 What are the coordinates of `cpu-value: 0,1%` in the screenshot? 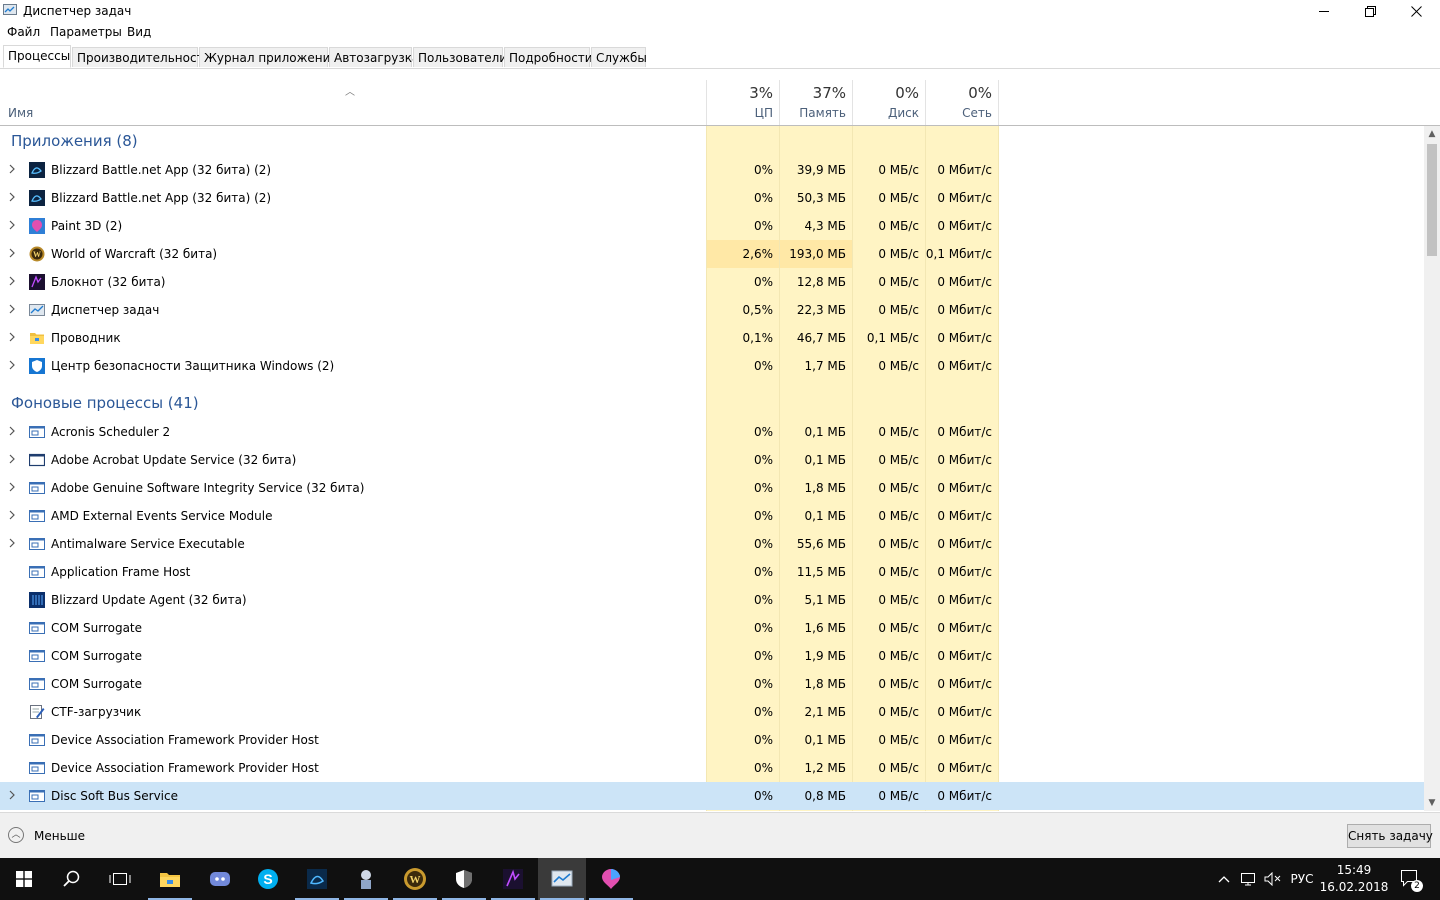 It's located at (758, 338).